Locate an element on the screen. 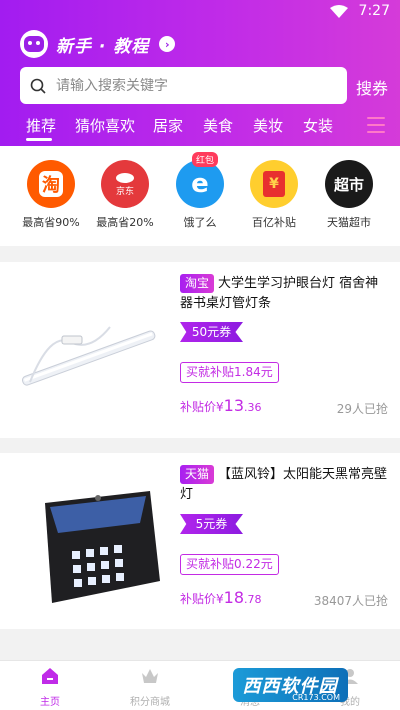 This screenshot has height=710, width=400. subsidy-price: 补贴价¥13.36 is located at coordinates (221, 405).